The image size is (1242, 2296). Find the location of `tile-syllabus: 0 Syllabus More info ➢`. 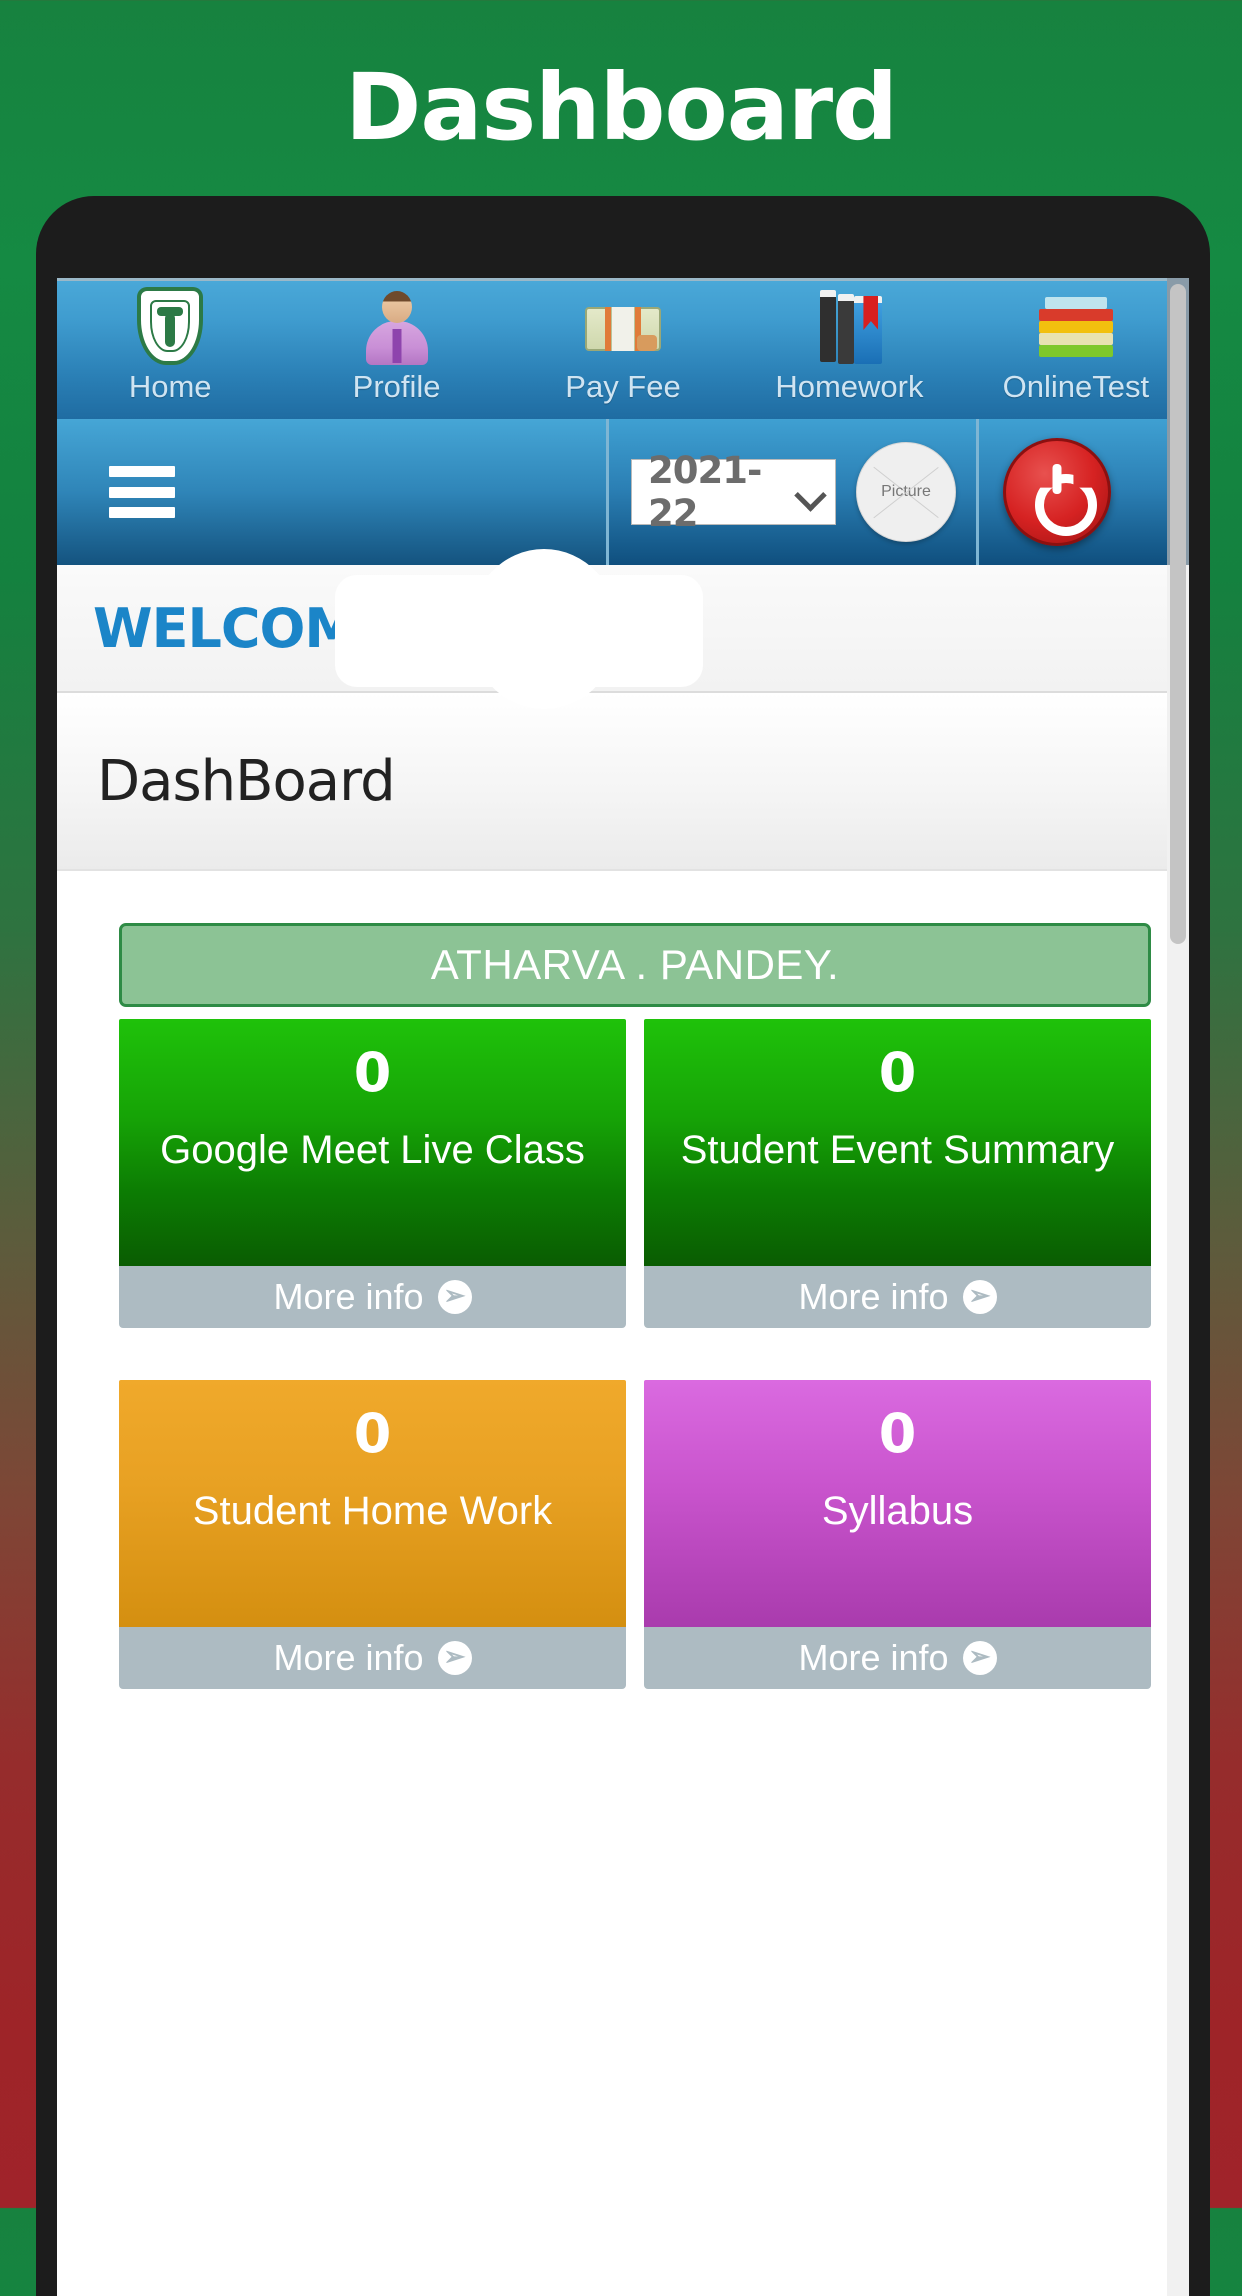

tile-syllabus: 0 Syllabus More info ➢ is located at coordinates (897, 1534).